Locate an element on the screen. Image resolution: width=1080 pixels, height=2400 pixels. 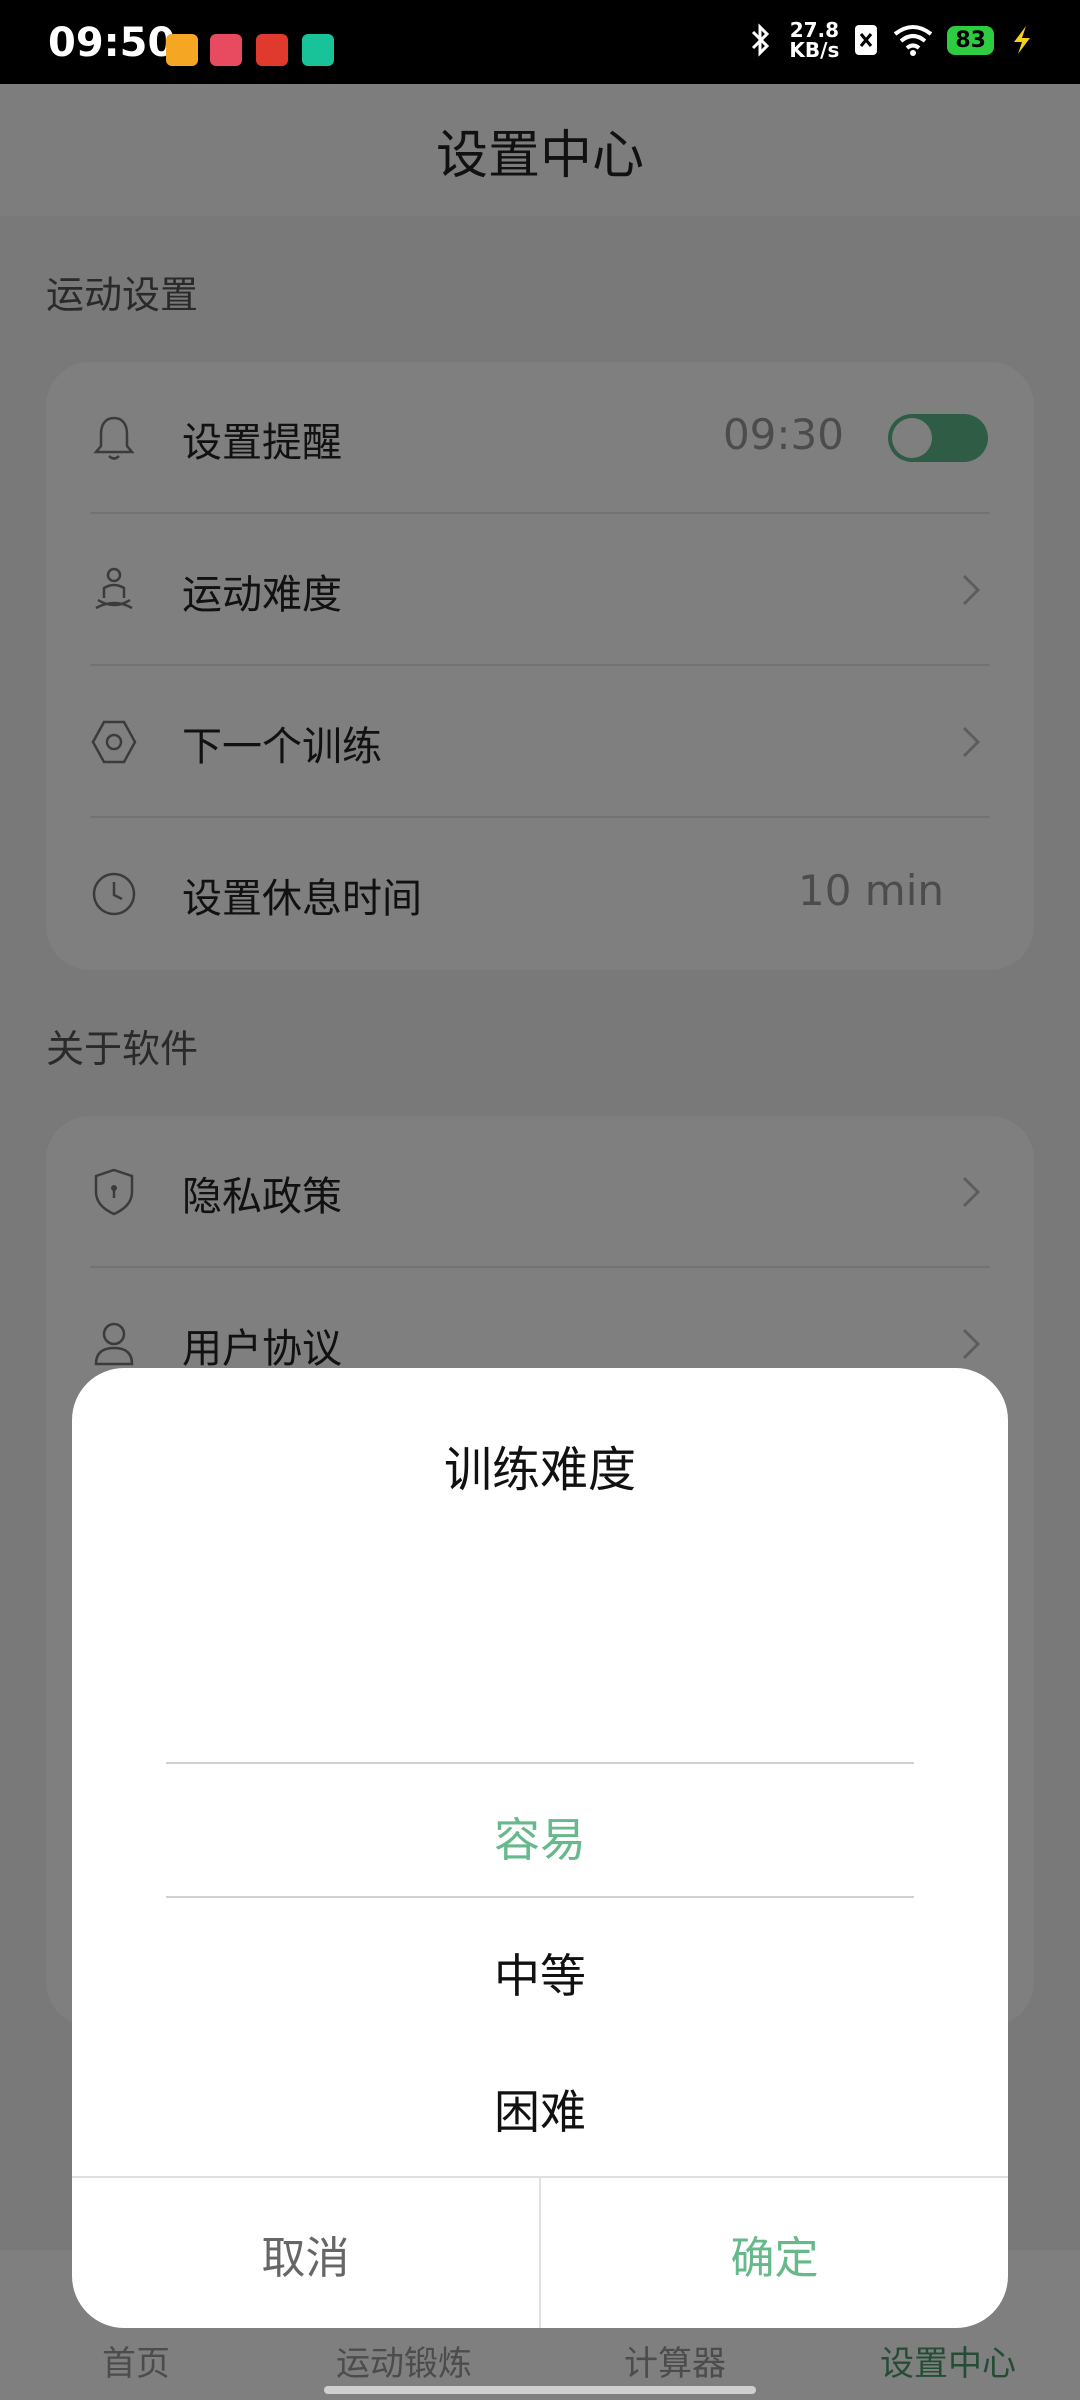
network-speed-value: 27.8 is located at coordinates (814, 30).